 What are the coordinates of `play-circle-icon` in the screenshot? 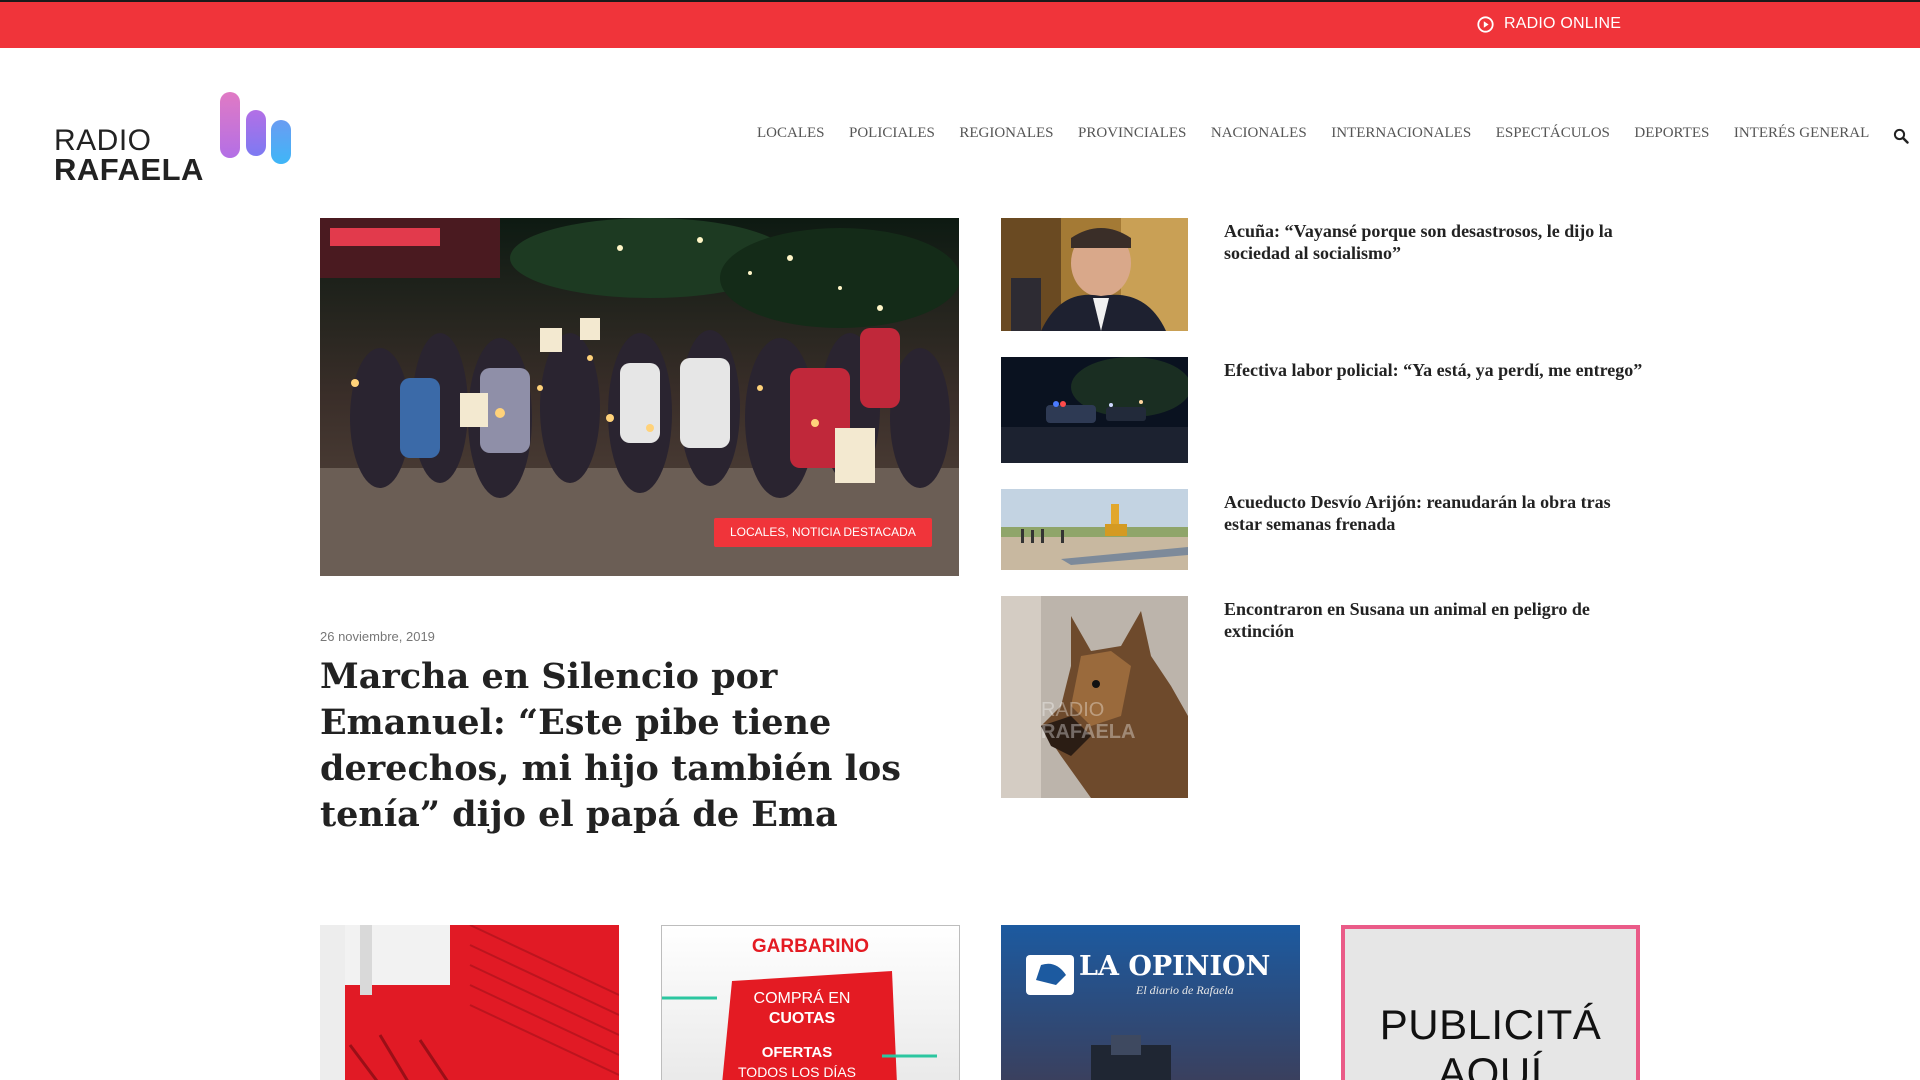 It's located at (1485, 24).